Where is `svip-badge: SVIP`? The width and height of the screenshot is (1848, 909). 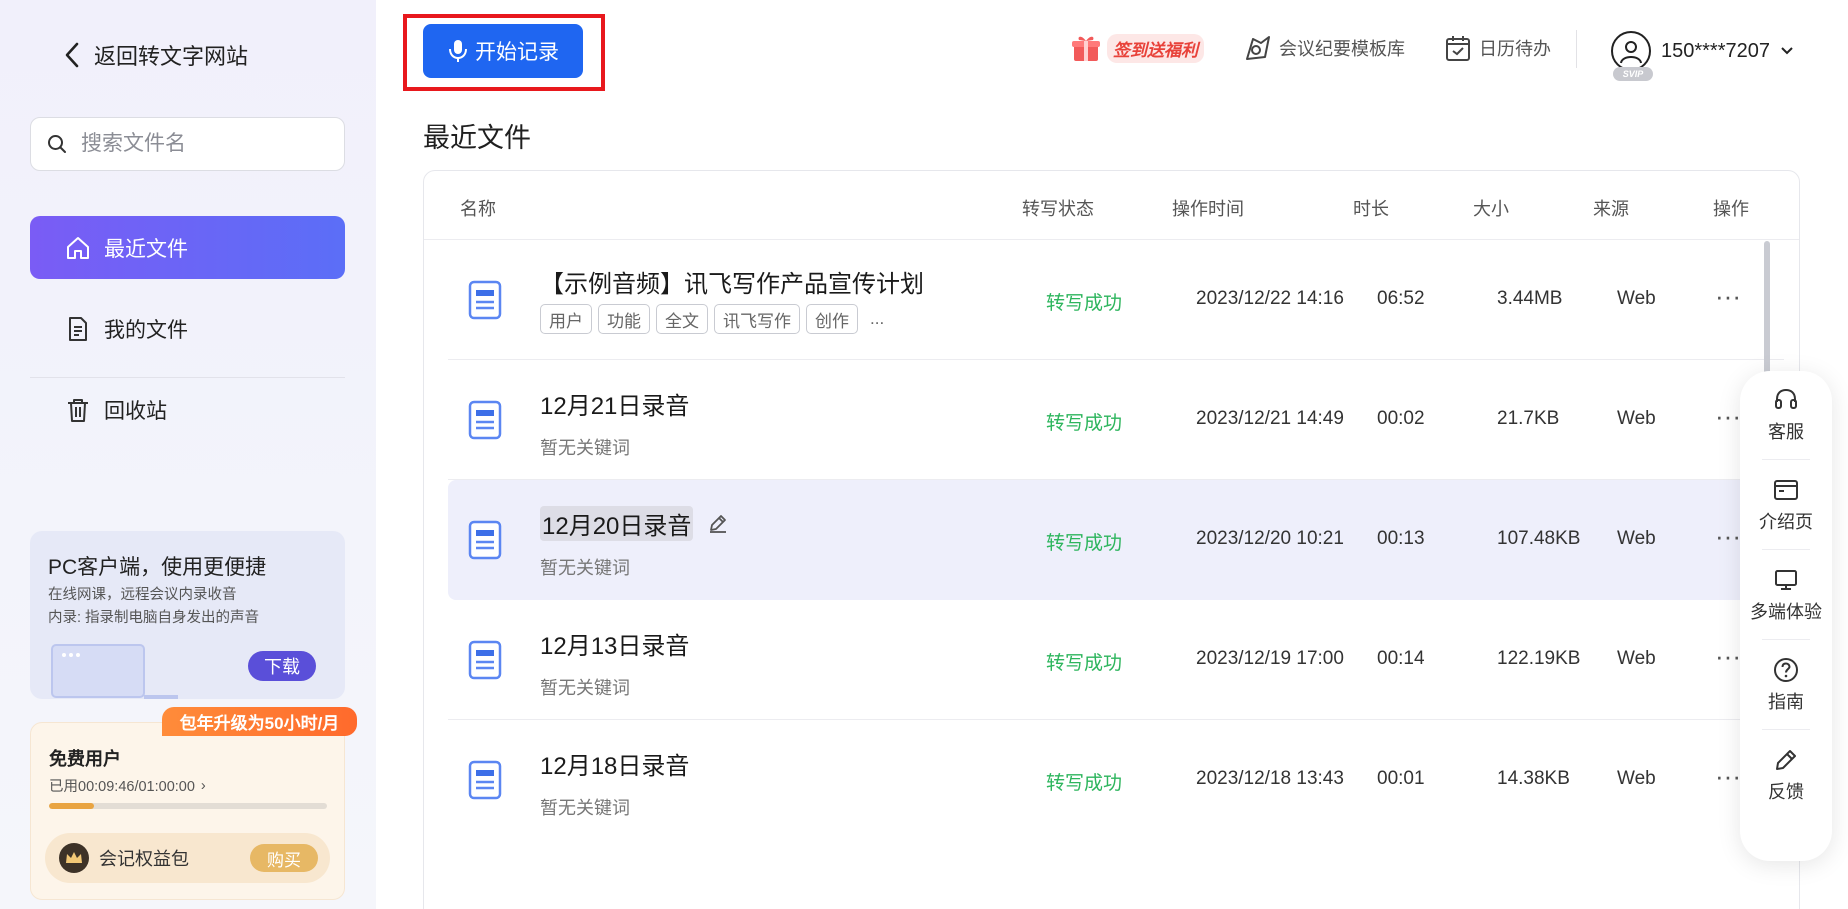 svip-badge: SVIP is located at coordinates (1633, 74).